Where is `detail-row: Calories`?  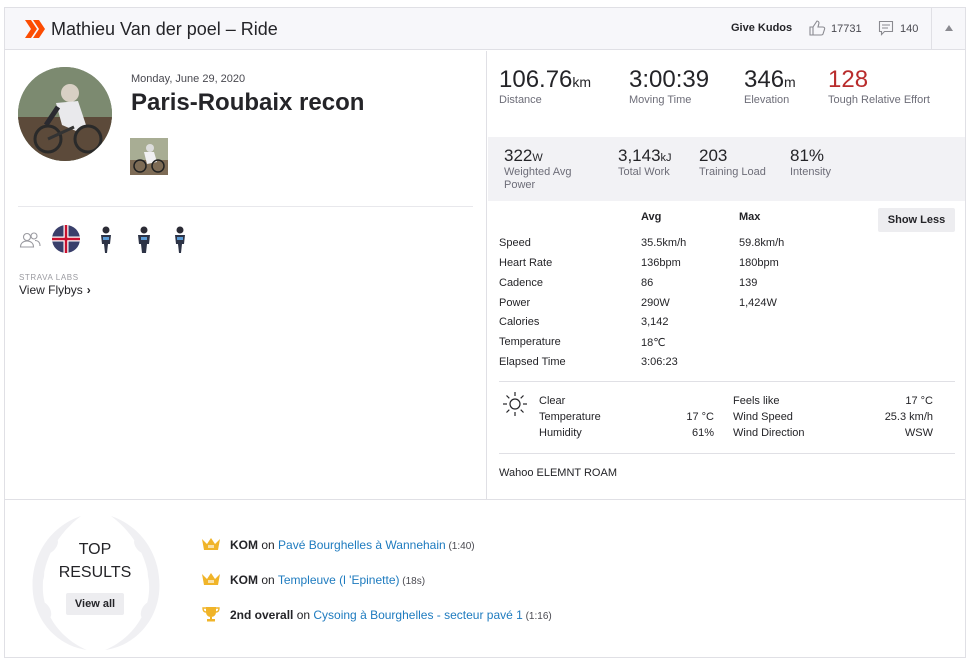
detail-row: Calories is located at coordinates (519, 323).